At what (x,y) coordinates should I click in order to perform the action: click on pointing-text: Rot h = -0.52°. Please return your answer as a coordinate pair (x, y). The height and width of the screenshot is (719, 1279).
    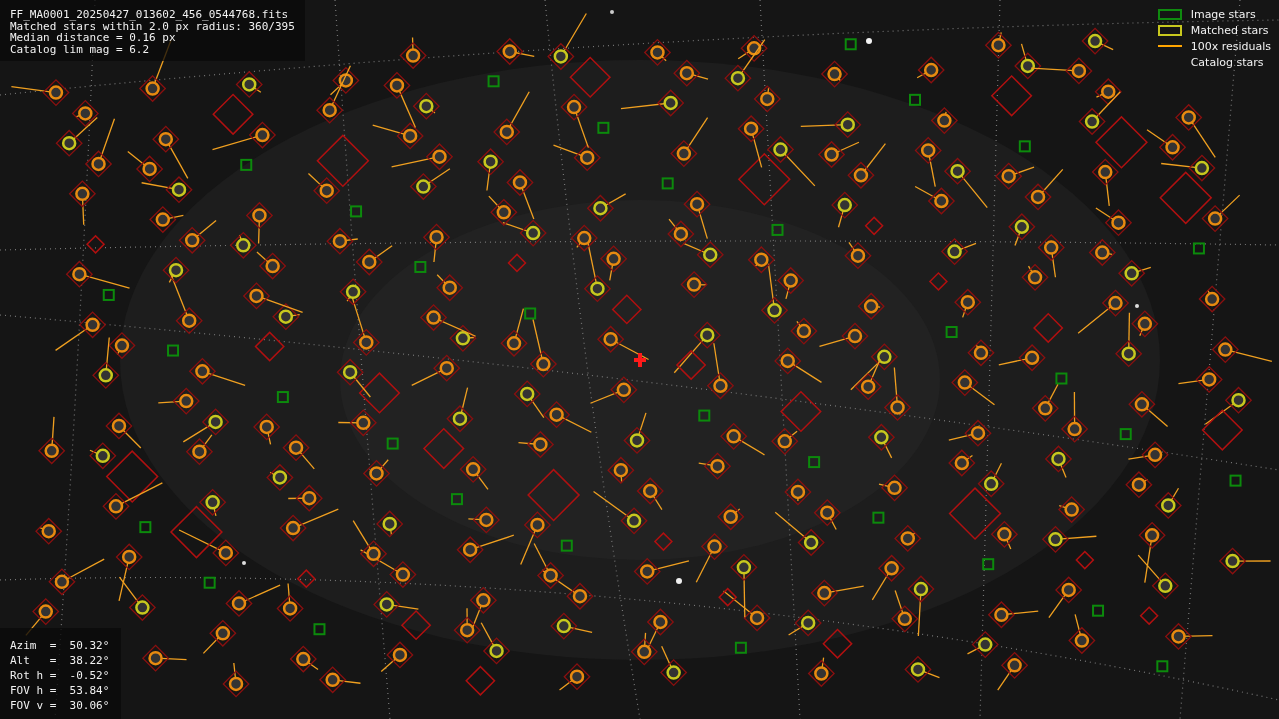
    Looking at the image, I should click on (60, 675).